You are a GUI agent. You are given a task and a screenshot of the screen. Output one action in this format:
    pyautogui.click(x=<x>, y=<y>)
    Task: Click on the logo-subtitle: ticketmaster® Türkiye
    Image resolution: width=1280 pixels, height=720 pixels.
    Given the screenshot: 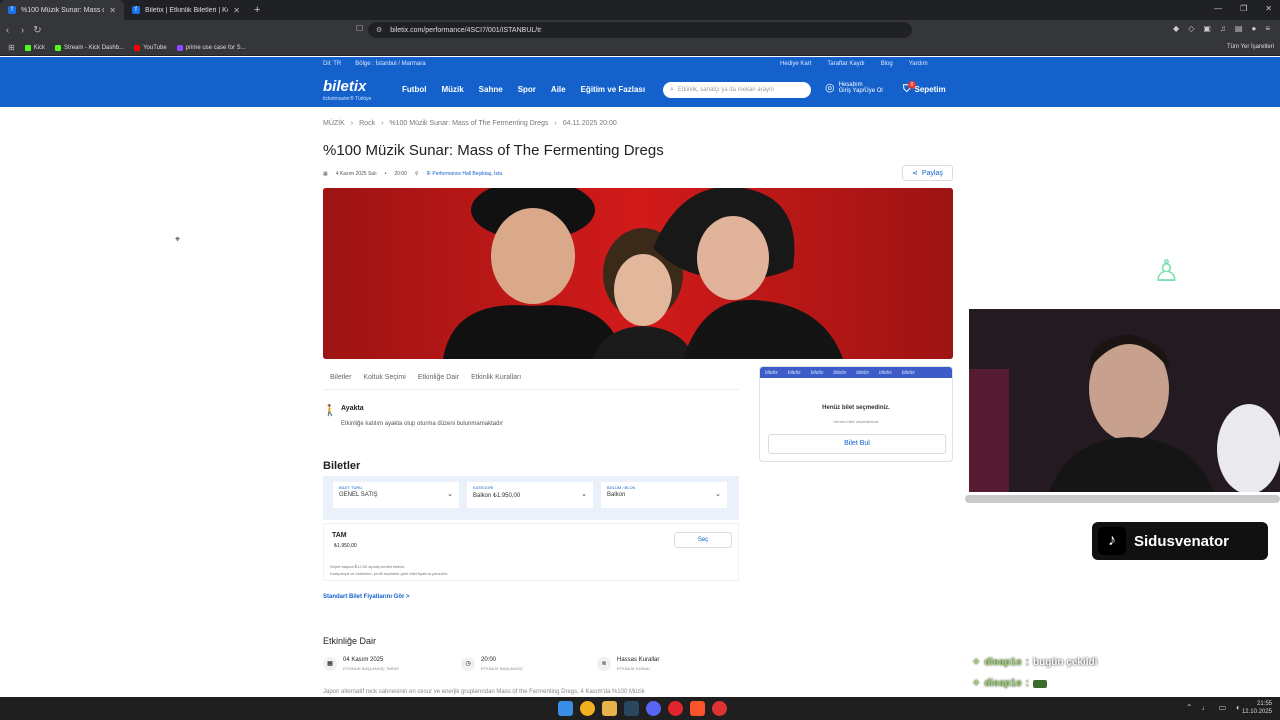 What is the action you would take?
    pyautogui.click(x=347, y=99)
    